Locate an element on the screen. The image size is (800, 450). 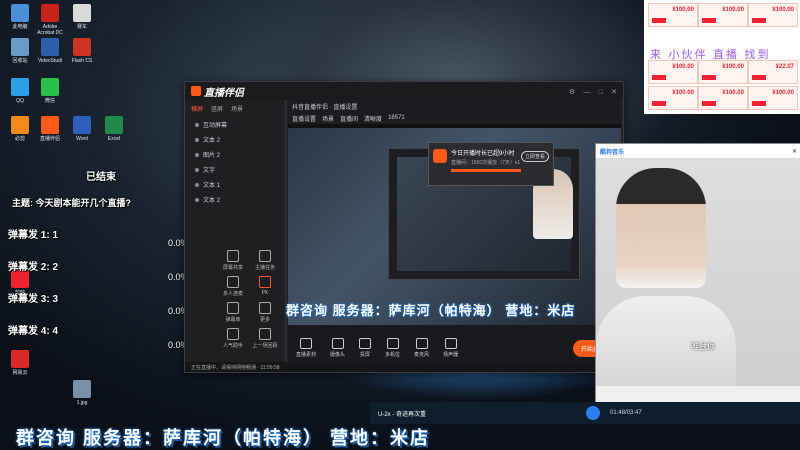
desktop-icon: Flash CS is located at coordinates (82, 51).